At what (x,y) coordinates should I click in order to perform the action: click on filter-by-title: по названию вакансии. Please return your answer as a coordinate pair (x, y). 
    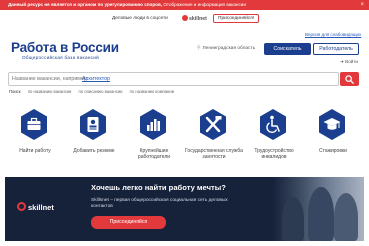
    Looking at the image, I should click on (50, 91).